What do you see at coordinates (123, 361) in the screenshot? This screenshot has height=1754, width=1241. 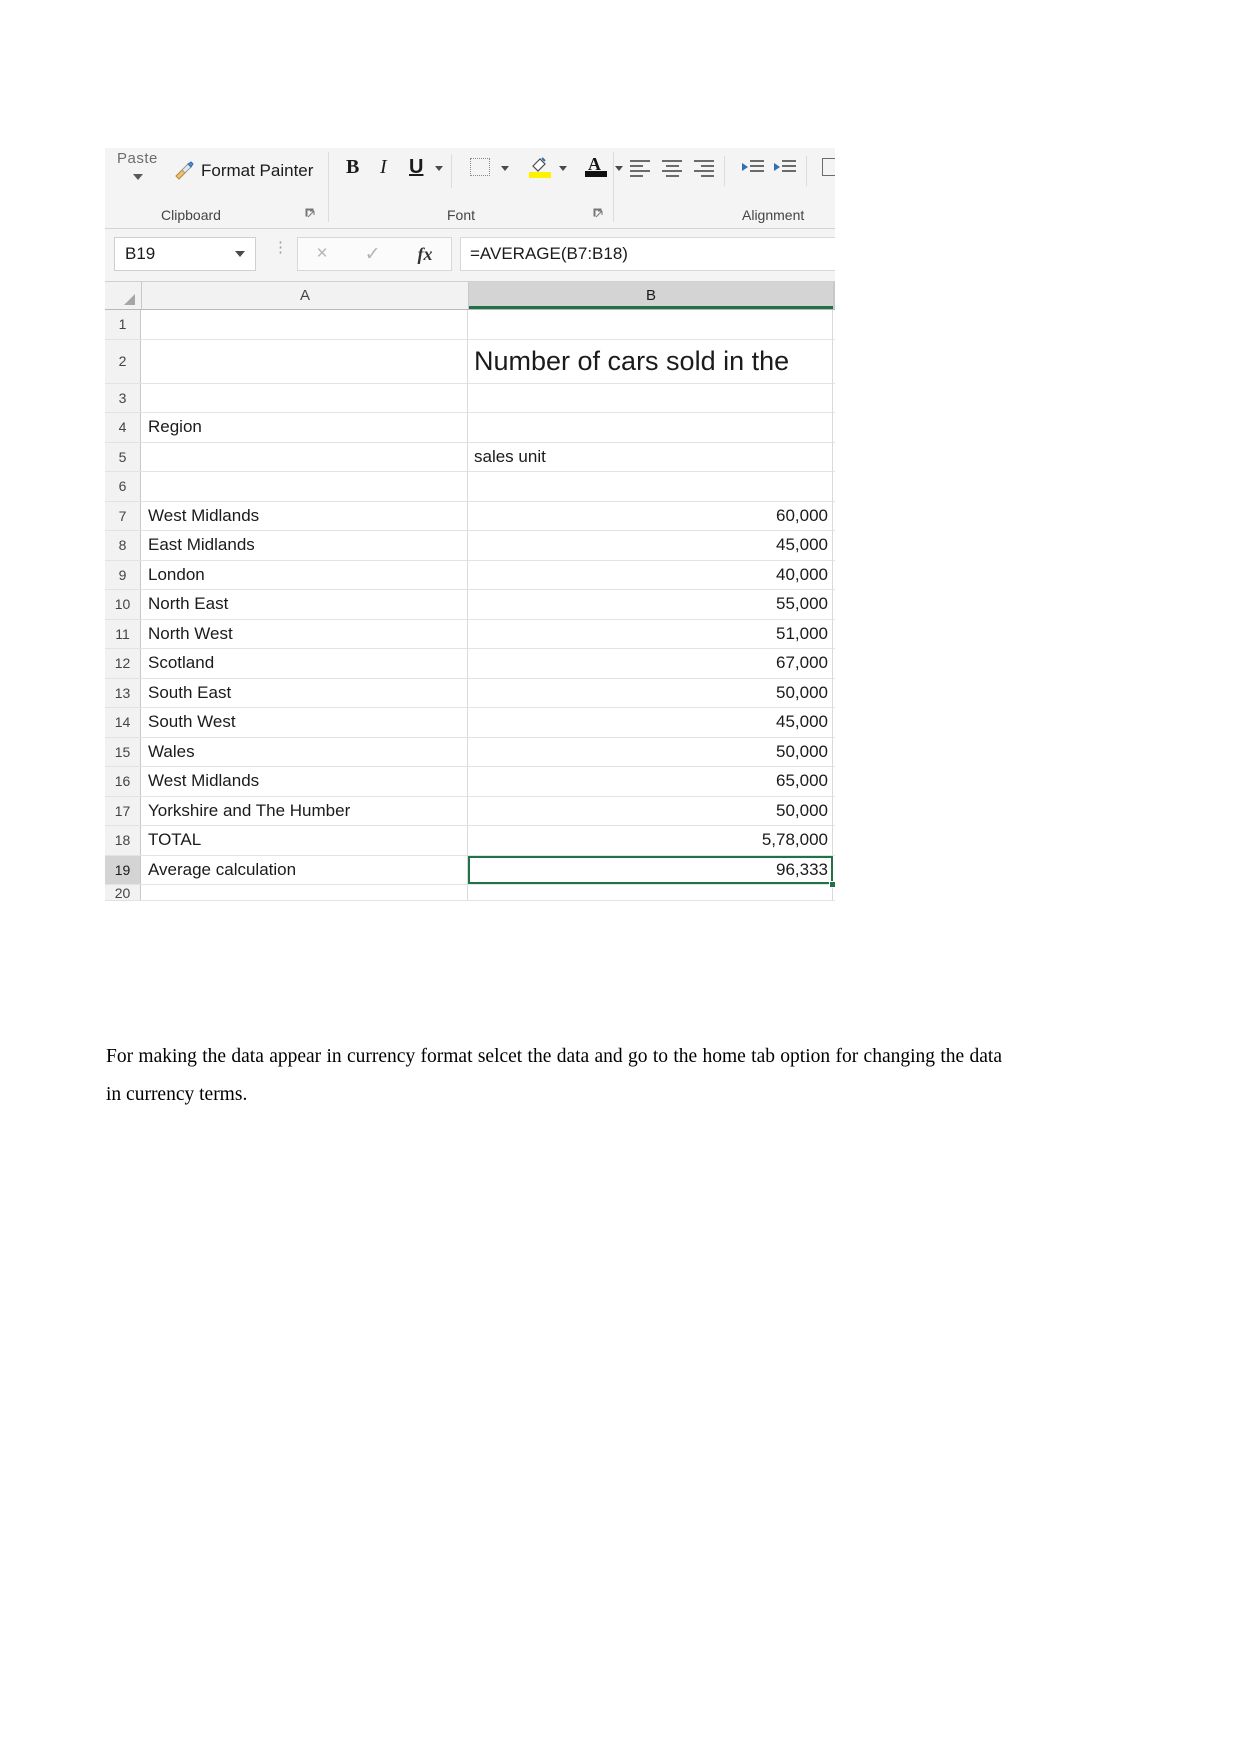 I see `row-header: 2` at bounding box center [123, 361].